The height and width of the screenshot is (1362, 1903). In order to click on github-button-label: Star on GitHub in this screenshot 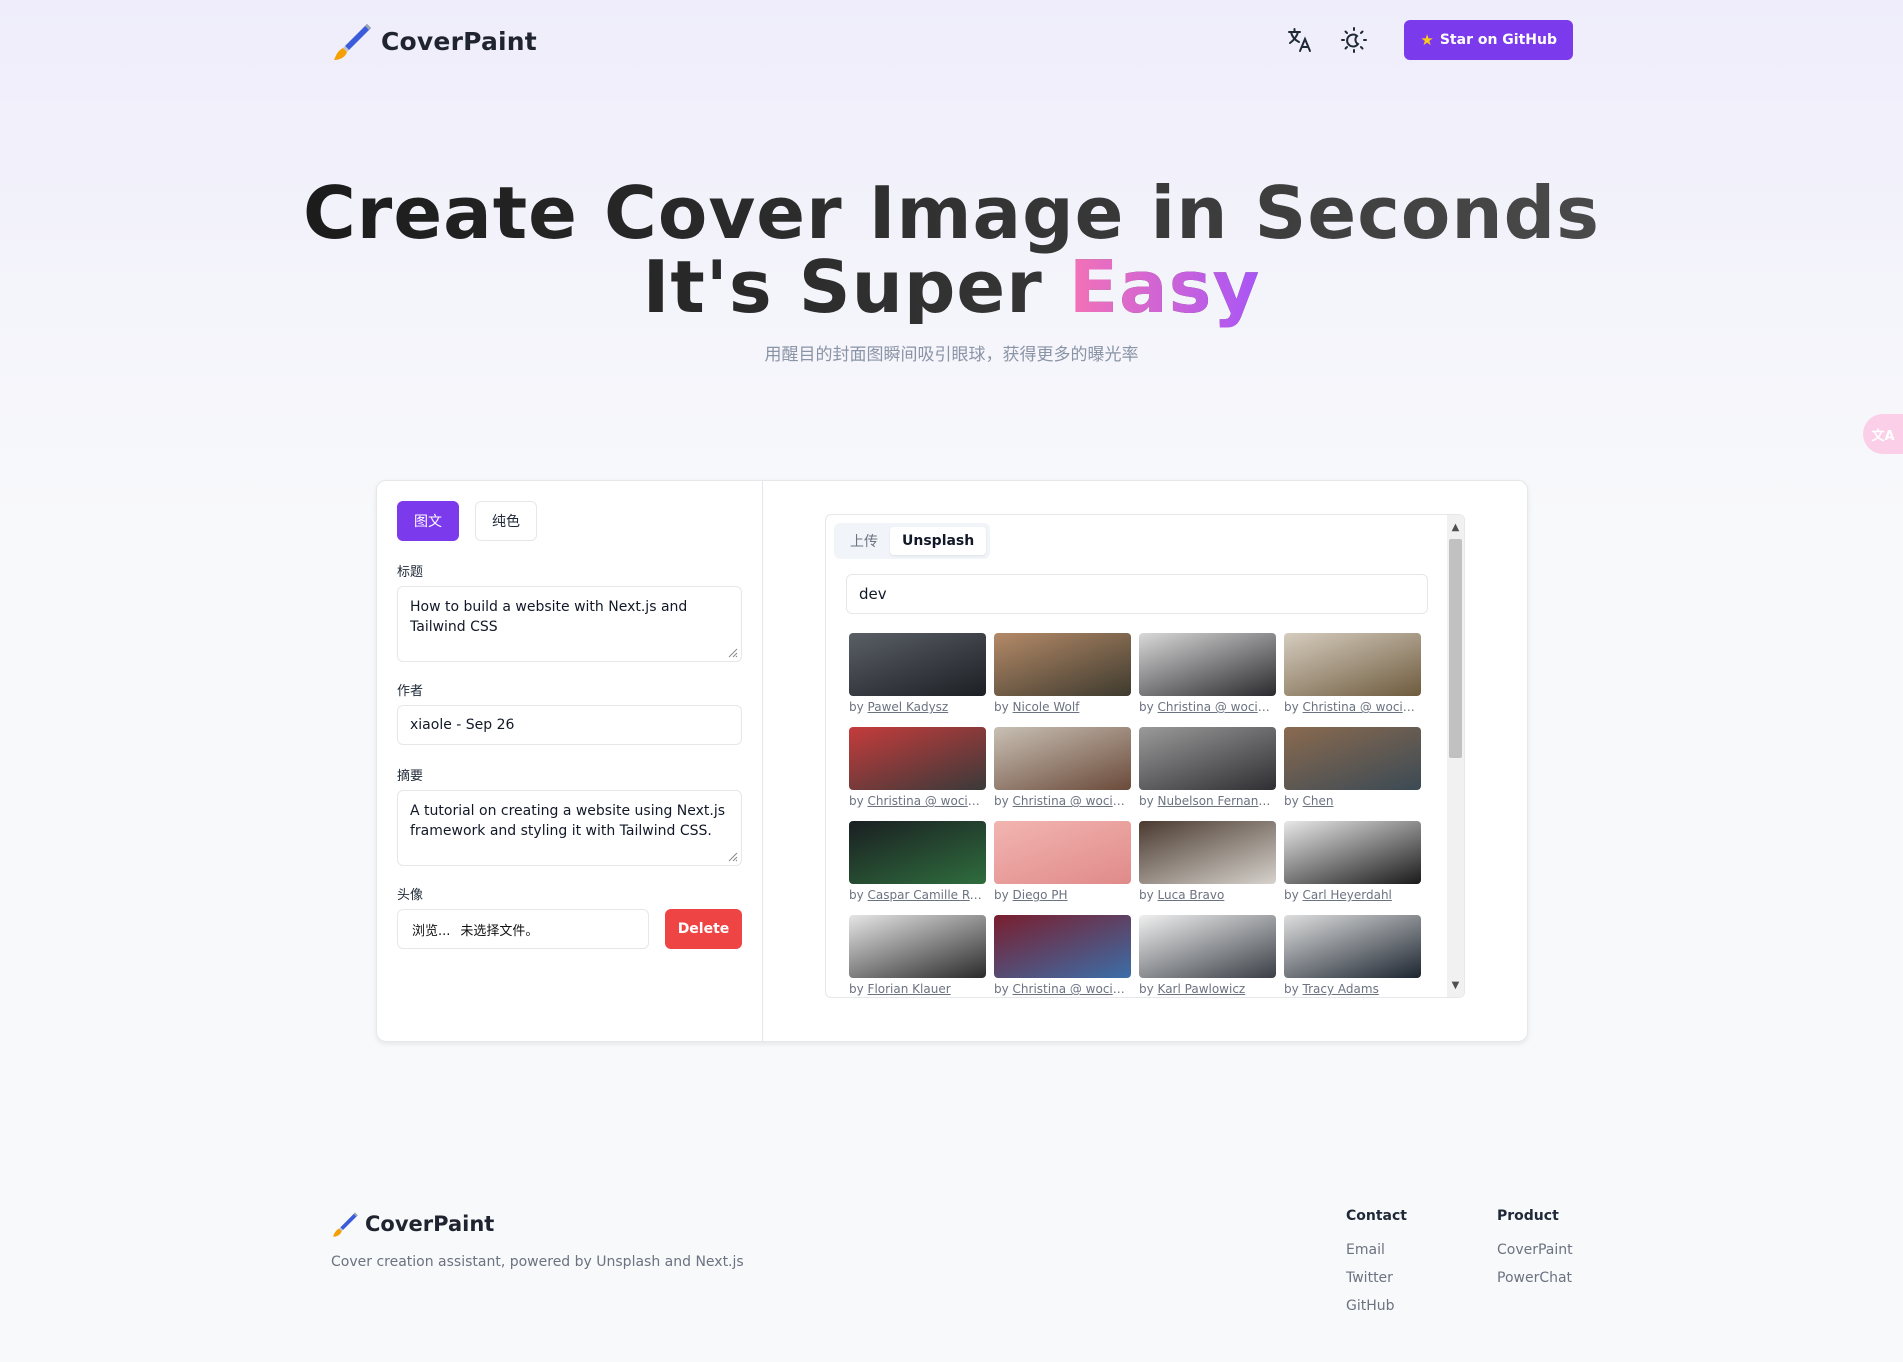, I will do `click(1498, 40)`.